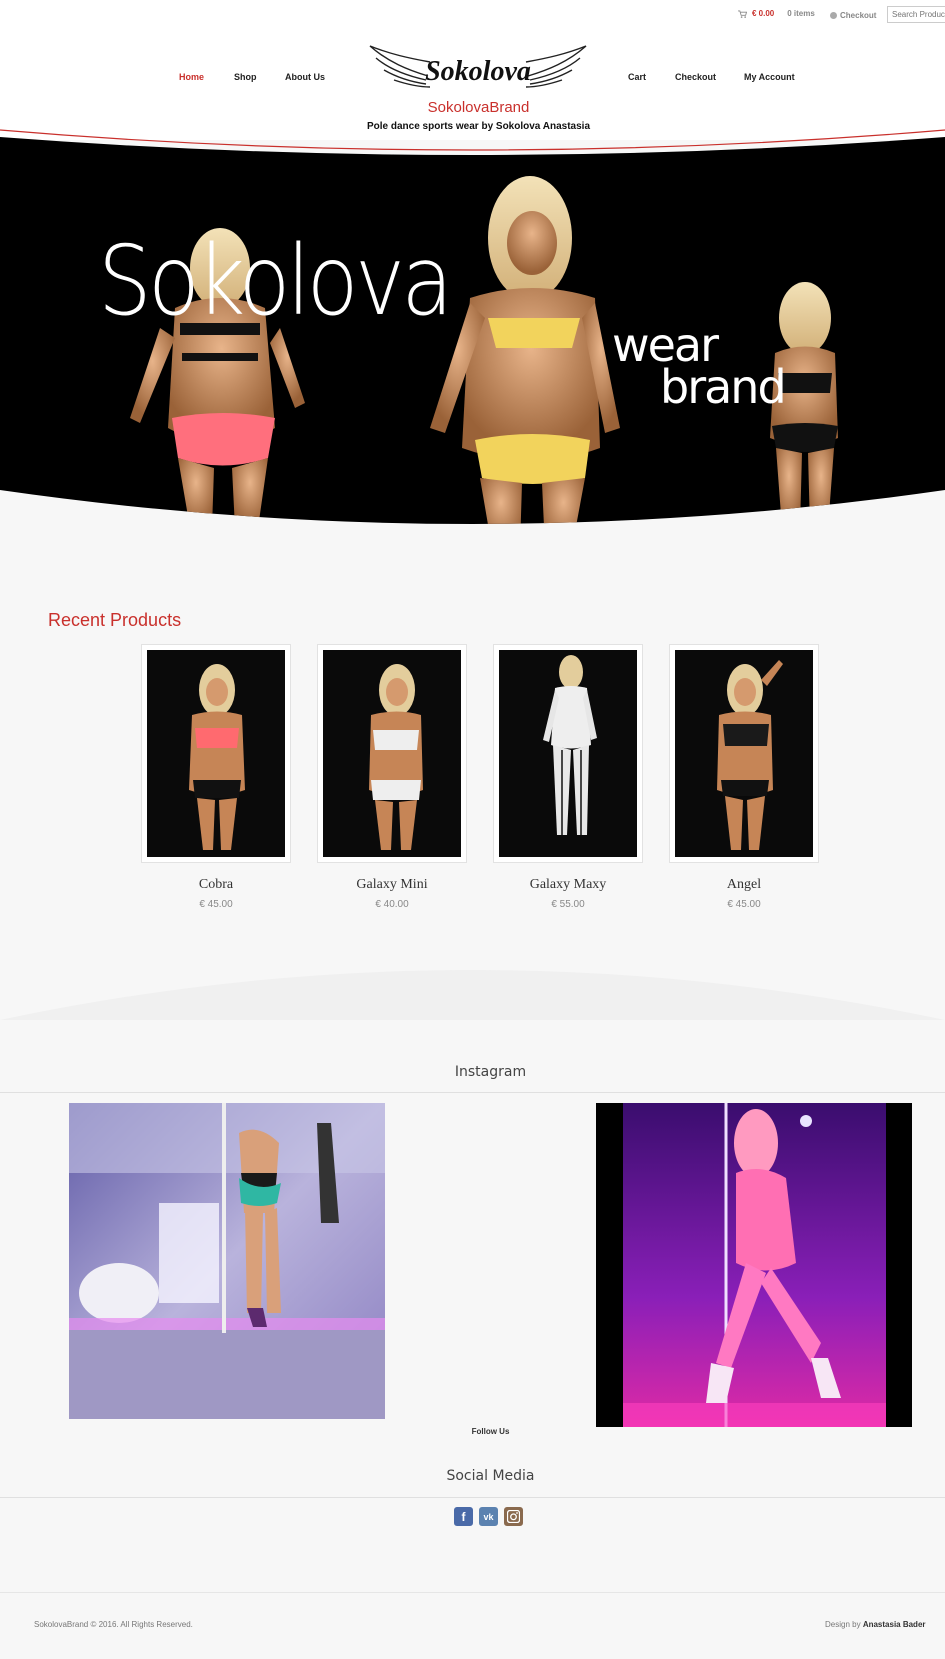 This screenshot has width=945, height=1659. I want to click on social-links: f vk, so click(488, 1516).